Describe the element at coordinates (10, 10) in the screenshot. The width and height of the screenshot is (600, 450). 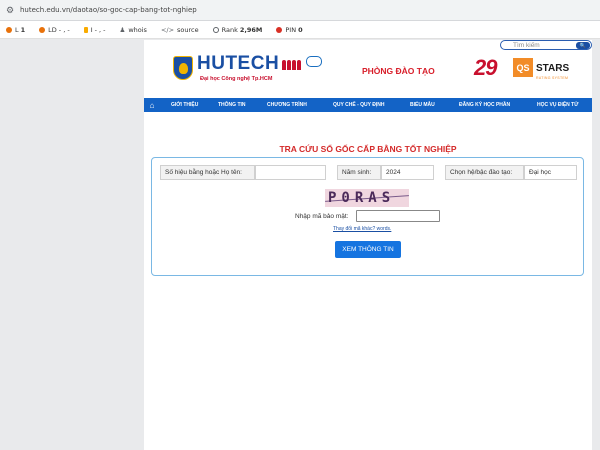
I see `site-info-icon: ⚙` at that location.